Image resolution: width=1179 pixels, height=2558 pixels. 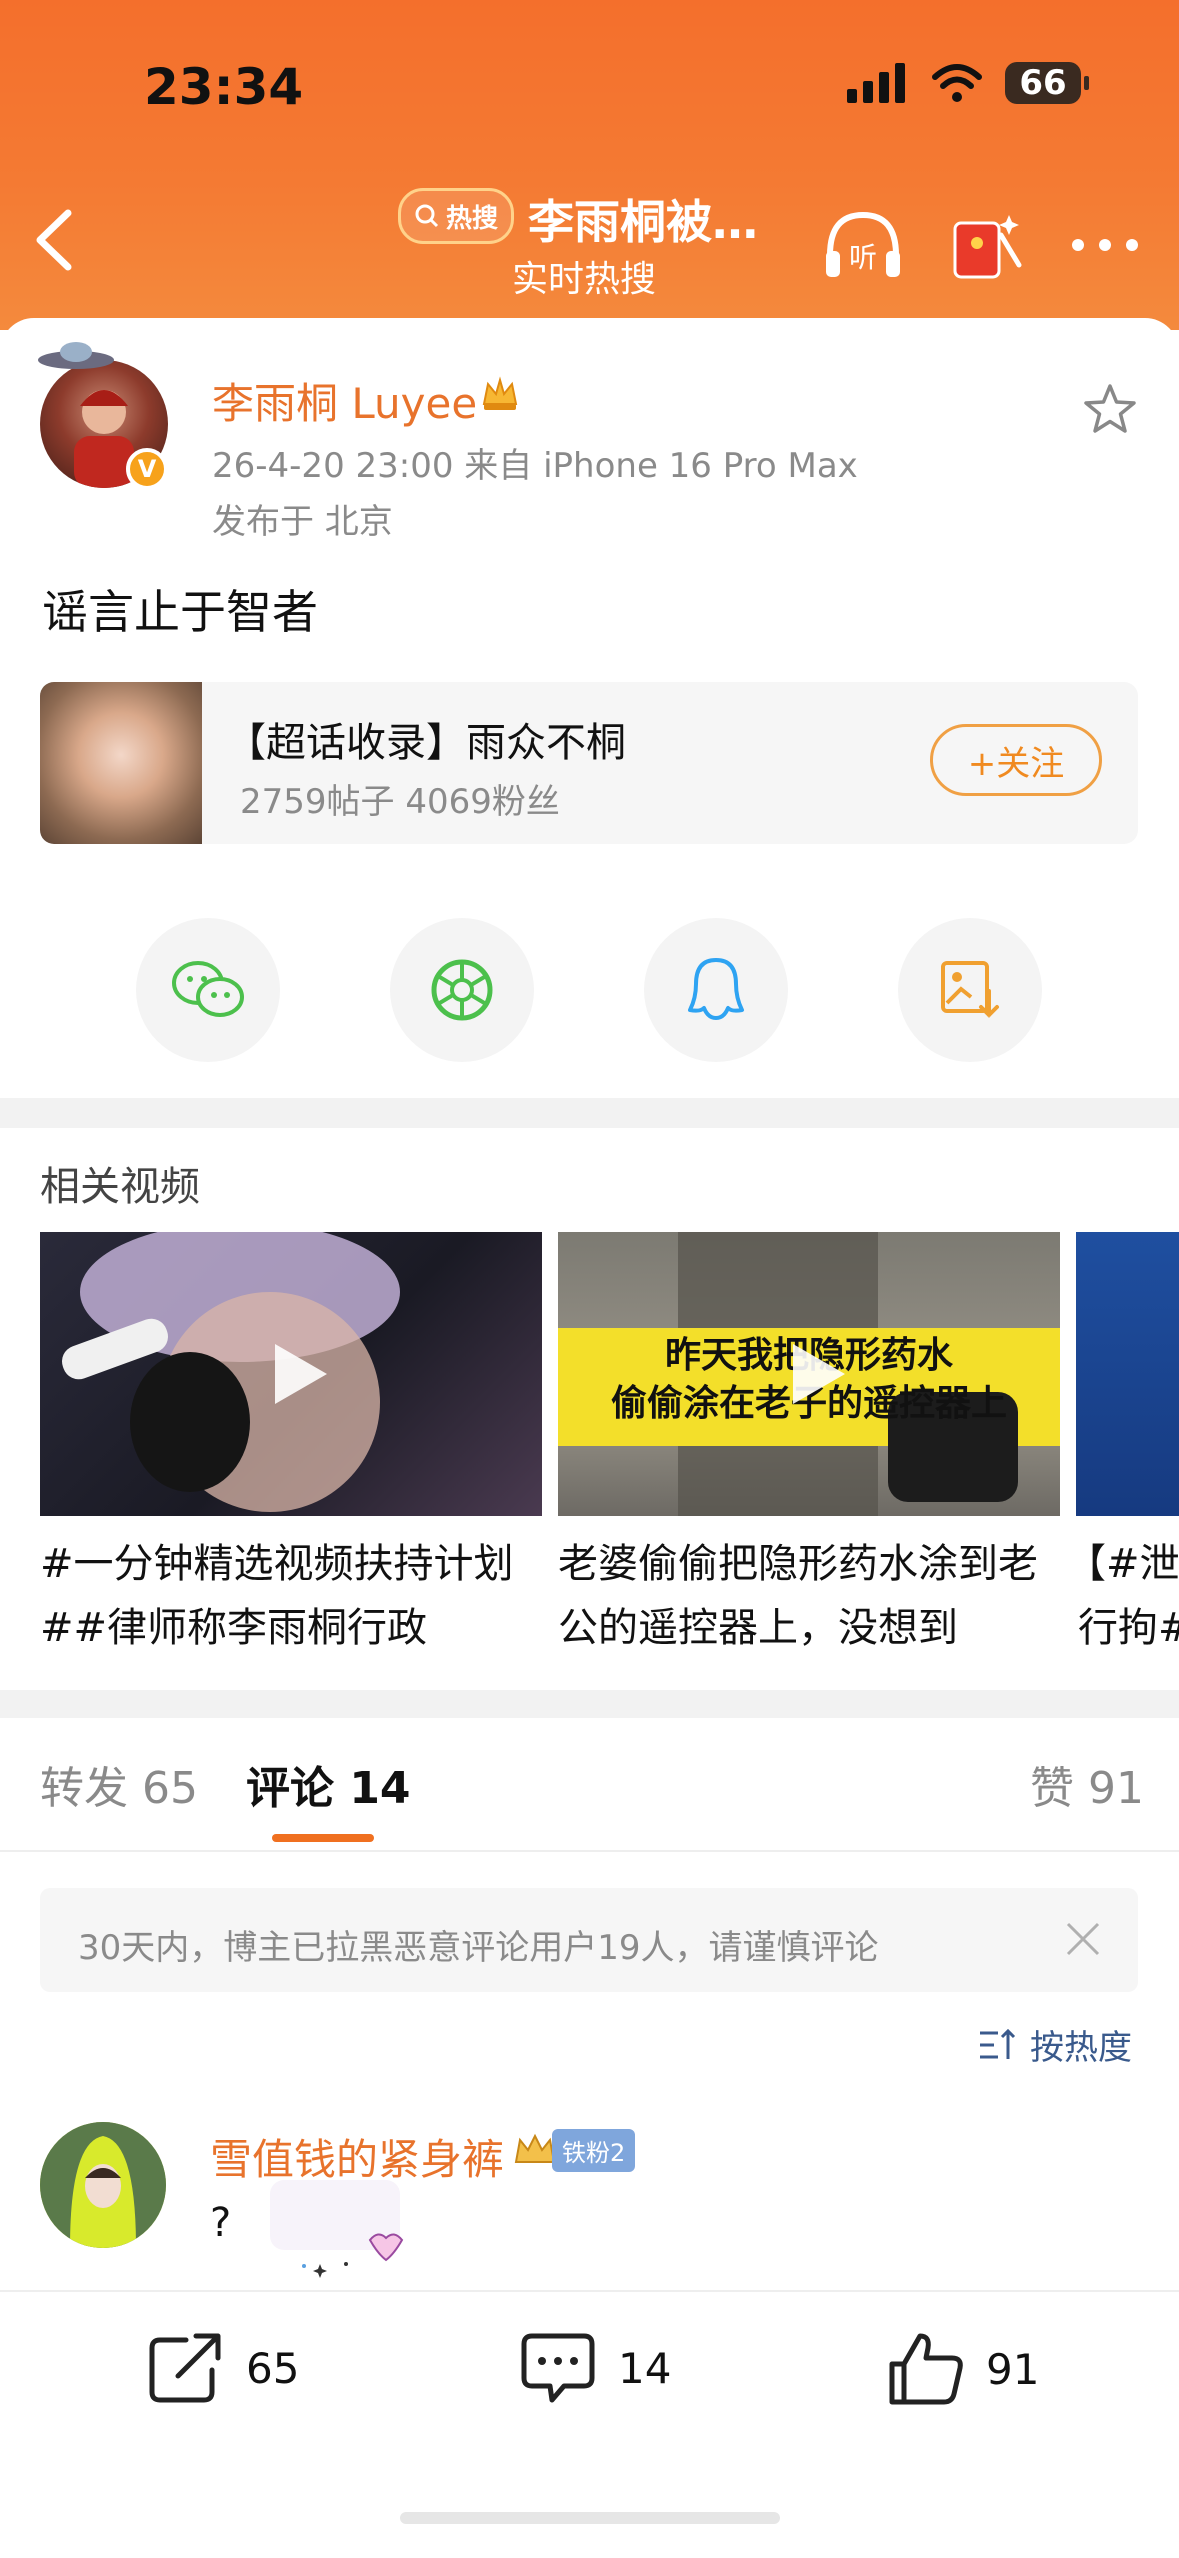 I want to click on status-time: 23:34, so click(x=224, y=87).